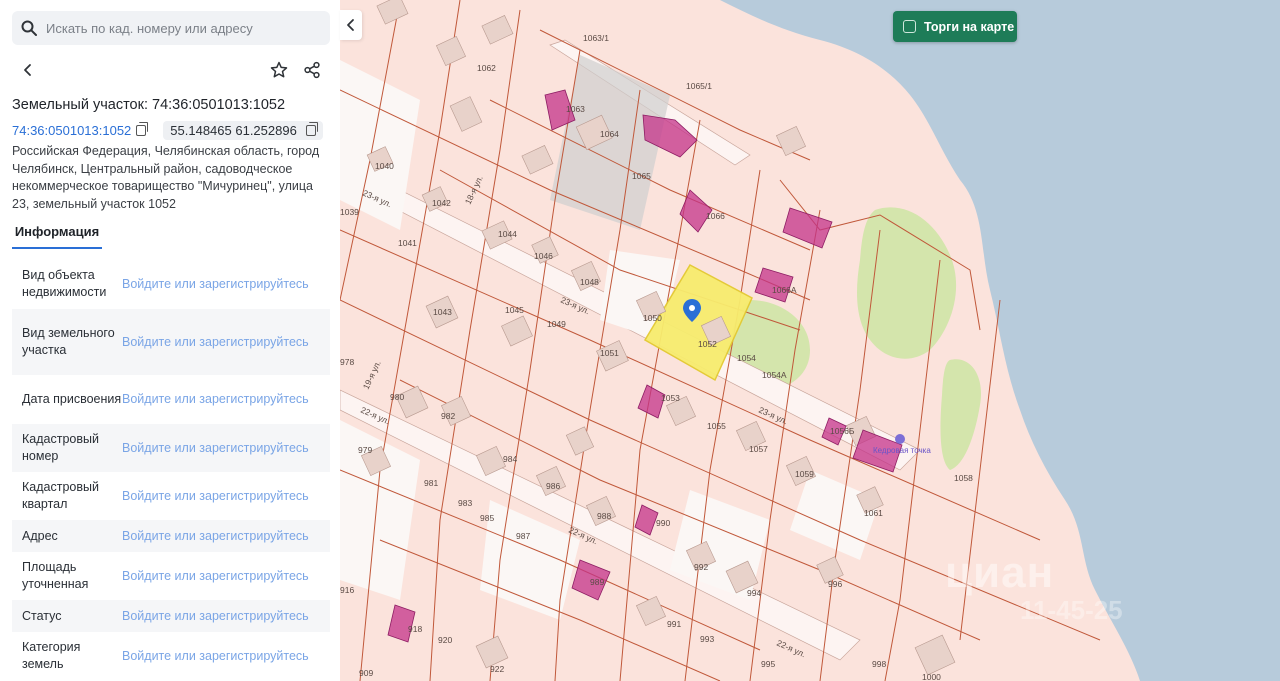 The width and height of the screenshot is (1280, 681). What do you see at coordinates (171, 70) in the screenshot?
I see `panel-toolbar` at bounding box center [171, 70].